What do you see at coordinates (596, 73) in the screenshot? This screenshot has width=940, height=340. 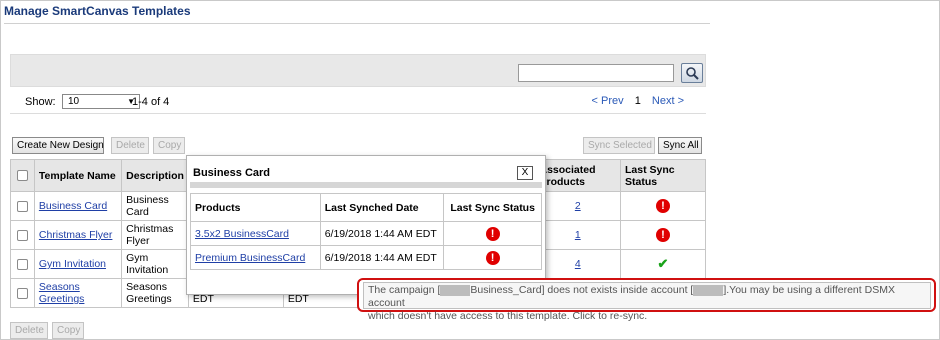 I see `search-input` at bounding box center [596, 73].